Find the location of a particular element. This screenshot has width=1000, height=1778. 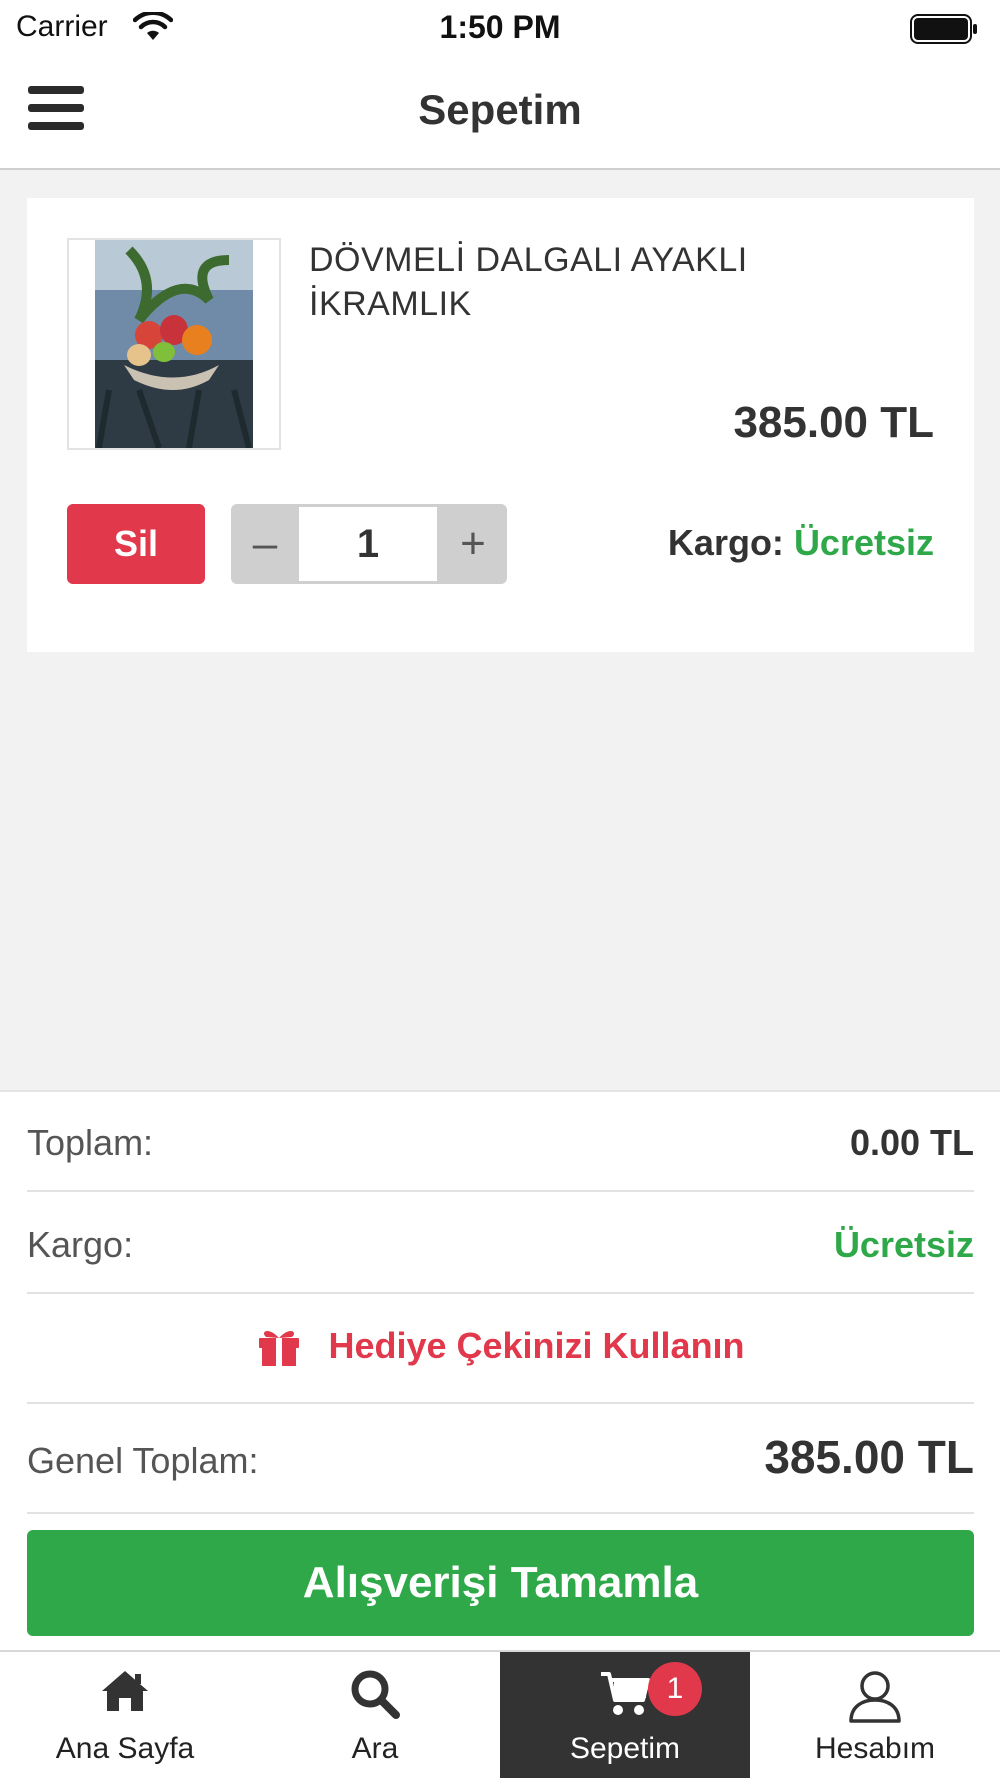

tab-cart-label: Sepetim is located at coordinates (625, 1748).